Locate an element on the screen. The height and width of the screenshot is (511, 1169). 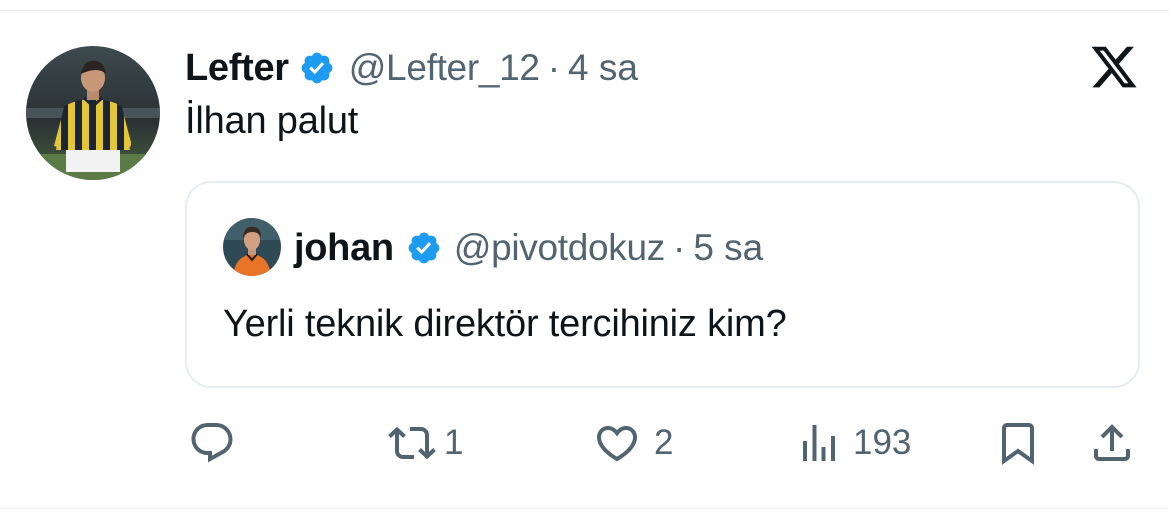
tweet-timestamp: 4 sa is located at coordinates (603, 68).